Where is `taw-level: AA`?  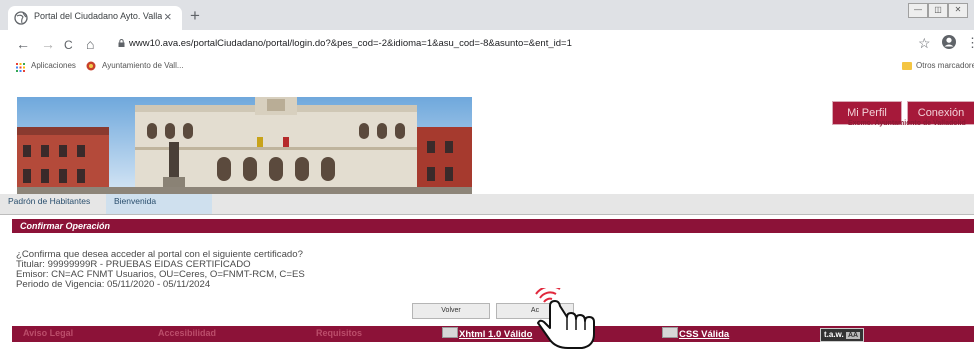 taw-level: AA is located at coordinates (853, 335).